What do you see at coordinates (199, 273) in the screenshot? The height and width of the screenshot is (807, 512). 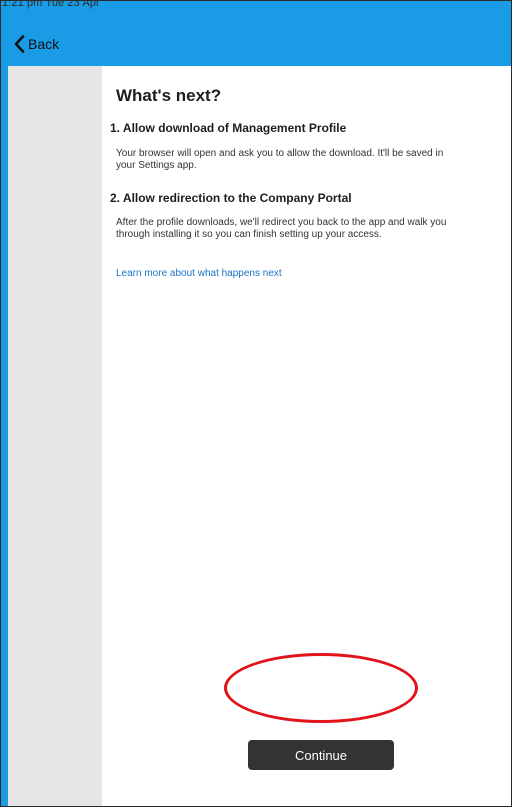 I see `learn-more-link: Learn more about what happens next` at bounding box center [199, 273].